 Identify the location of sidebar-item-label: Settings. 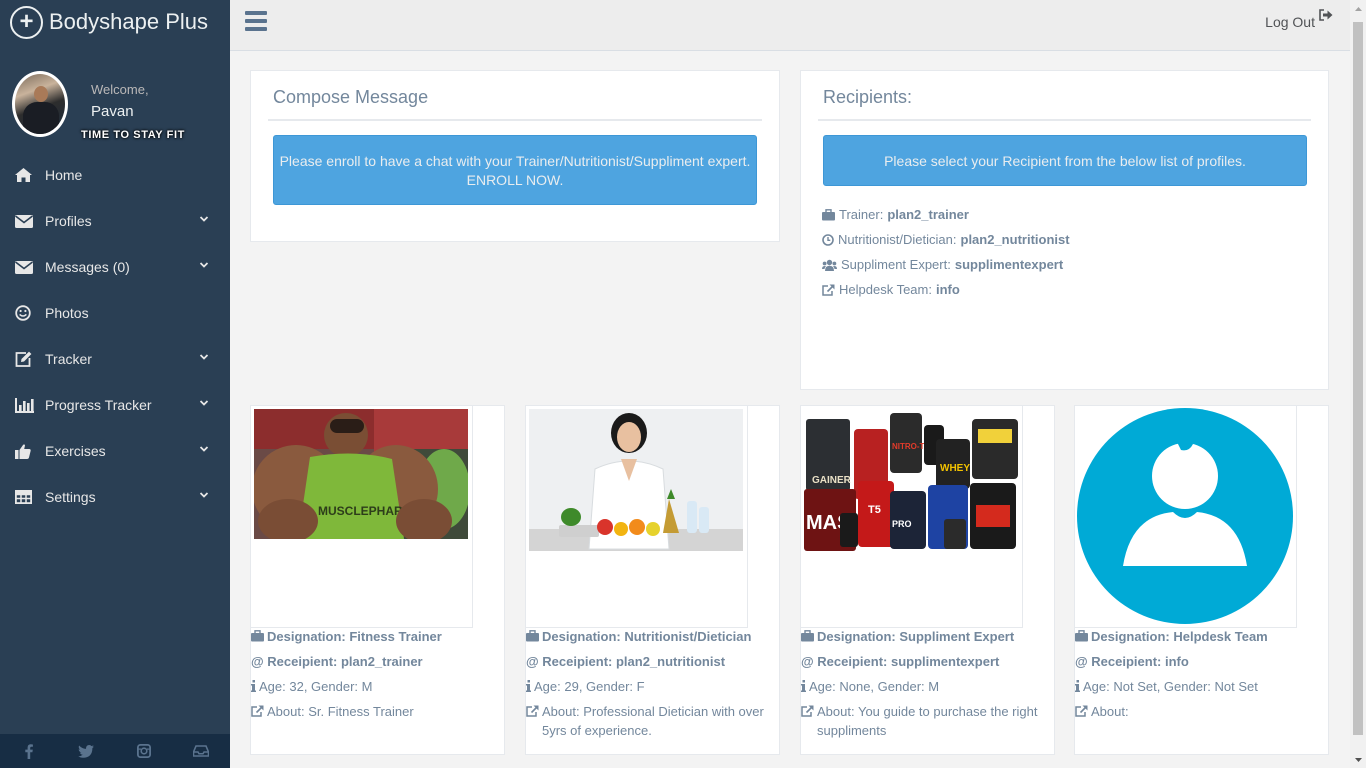
(70, 497).